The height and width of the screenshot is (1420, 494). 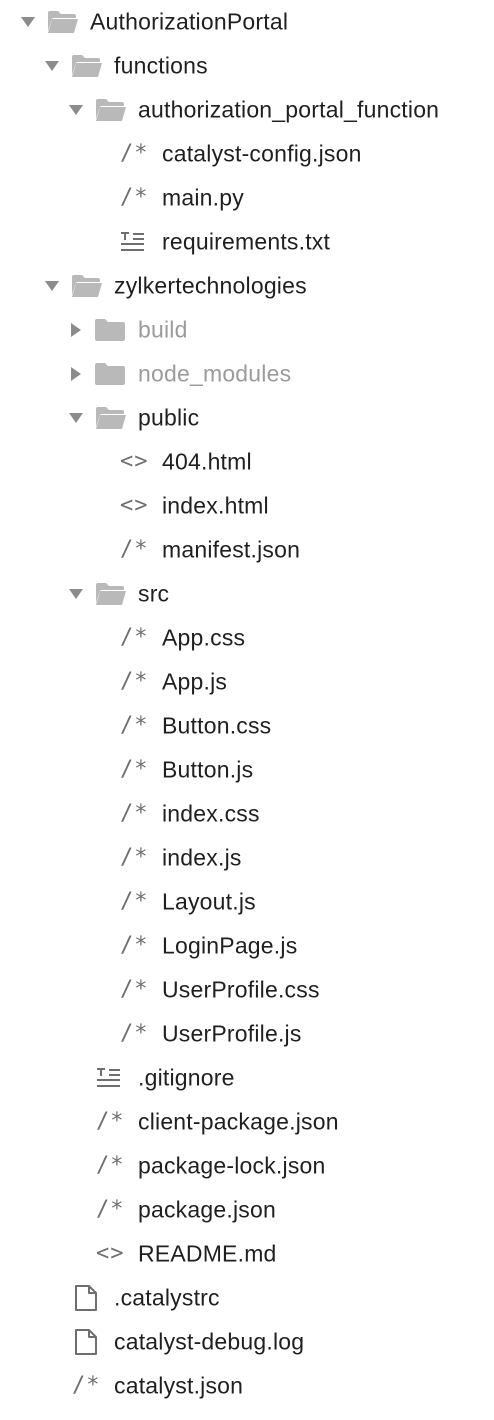 I want to click on tree-row-main-py: /* main.py, so click(x=247, y=198).